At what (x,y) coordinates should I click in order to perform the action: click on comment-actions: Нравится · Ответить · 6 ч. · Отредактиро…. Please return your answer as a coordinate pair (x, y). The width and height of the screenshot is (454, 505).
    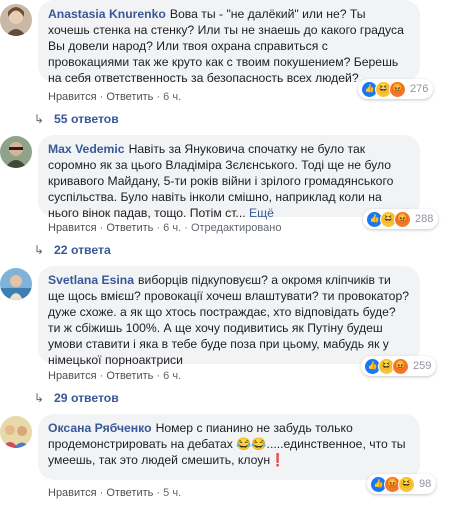
    Looking at the image, I should click on (165, 228).